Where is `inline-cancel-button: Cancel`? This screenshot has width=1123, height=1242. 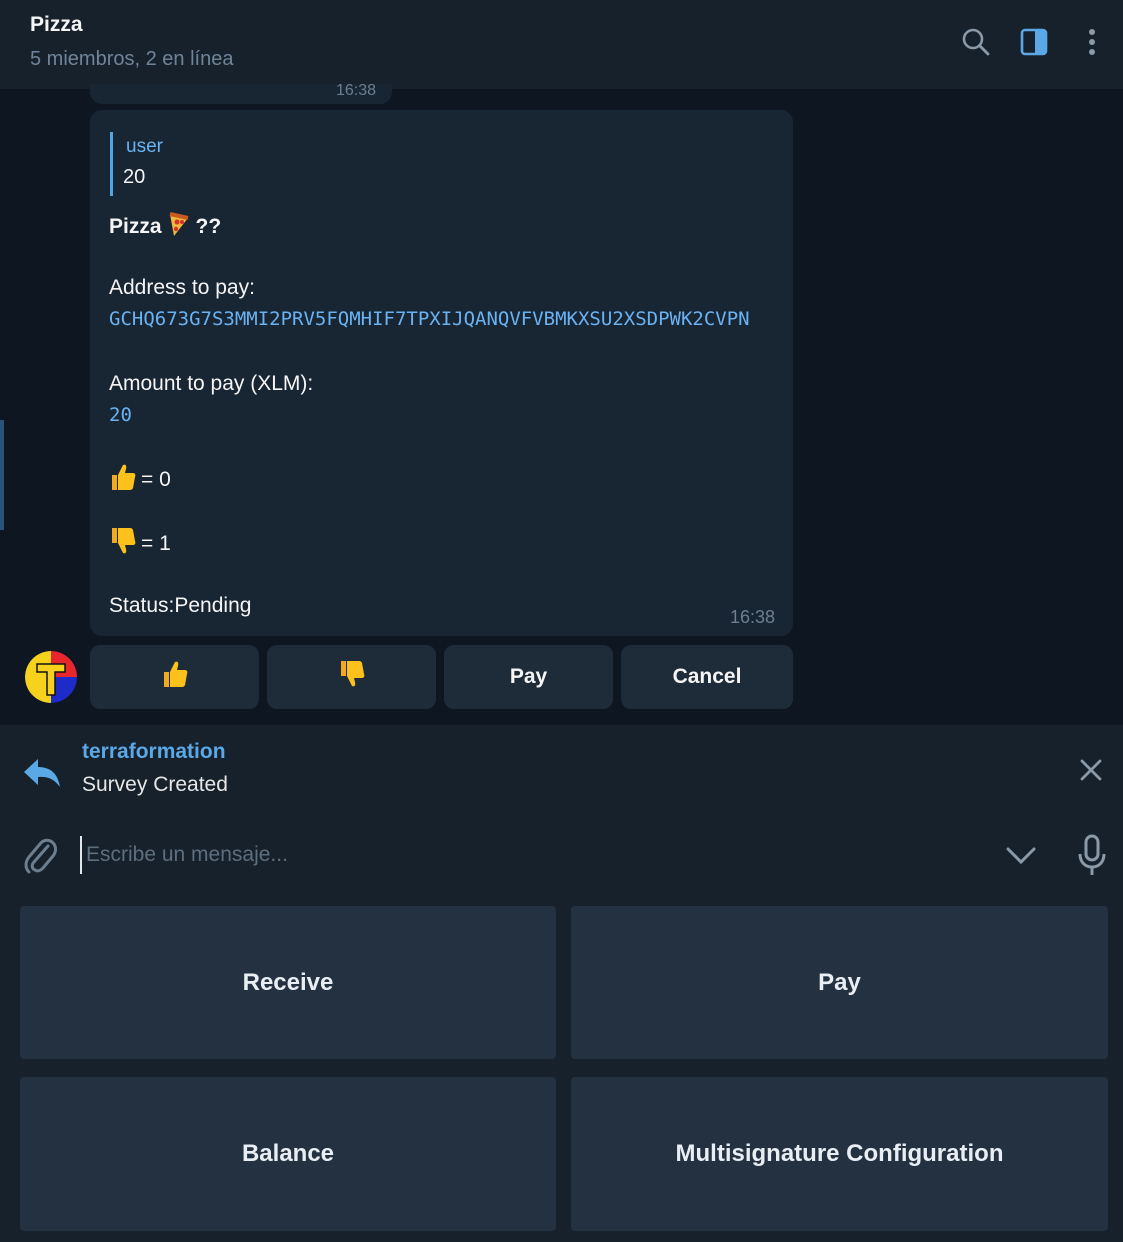 inline-cancel-button: Cancel is located at coordinates (707, 677).